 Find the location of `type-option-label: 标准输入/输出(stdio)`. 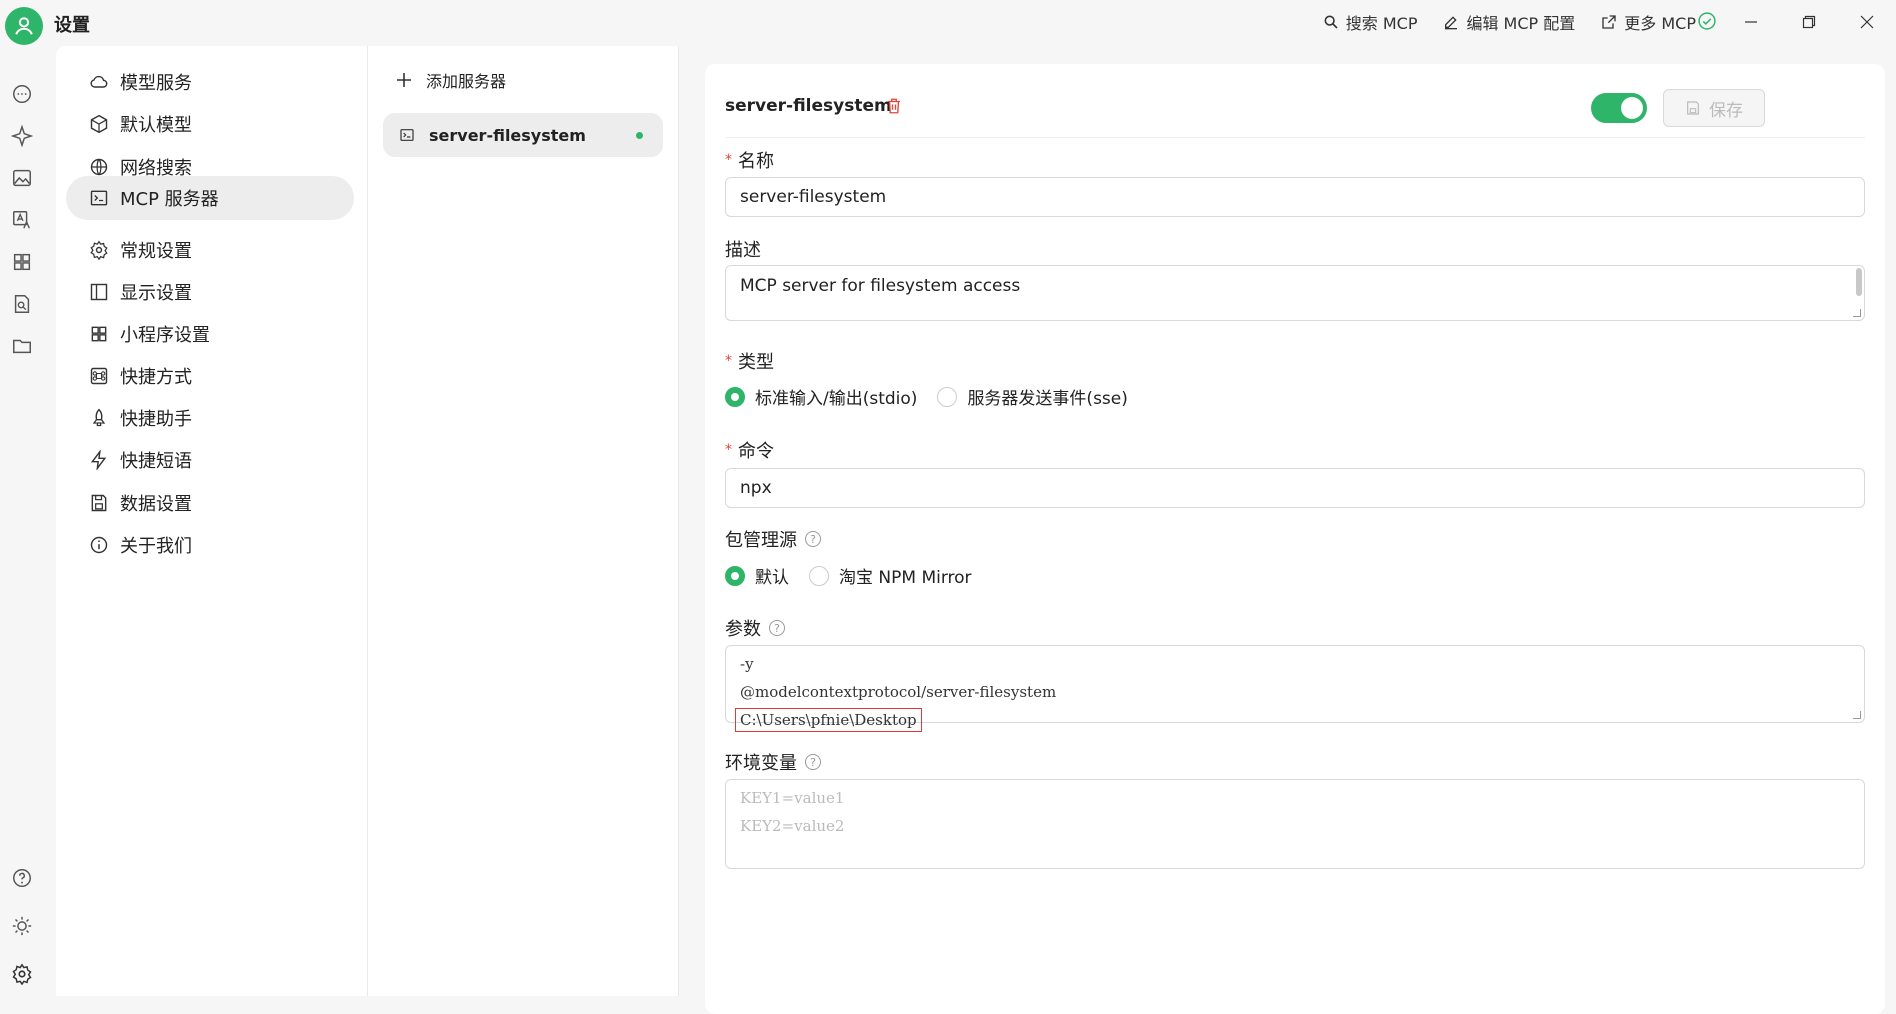

type-option-label: 标准输入/输出(stdio) is located at coordinates (836, 399).